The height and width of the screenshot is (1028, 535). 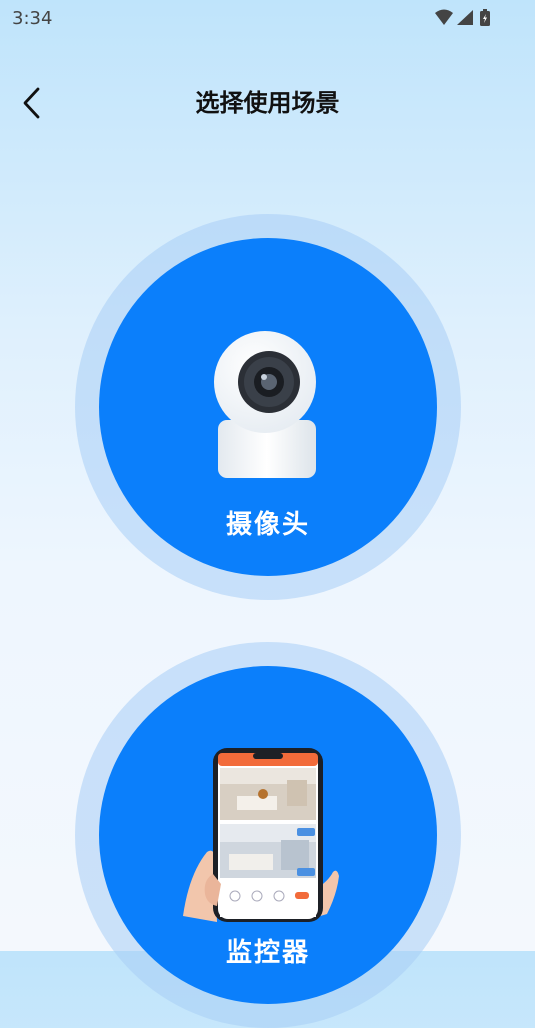 I want to click on signal-icon, so click(x=465, y=17).